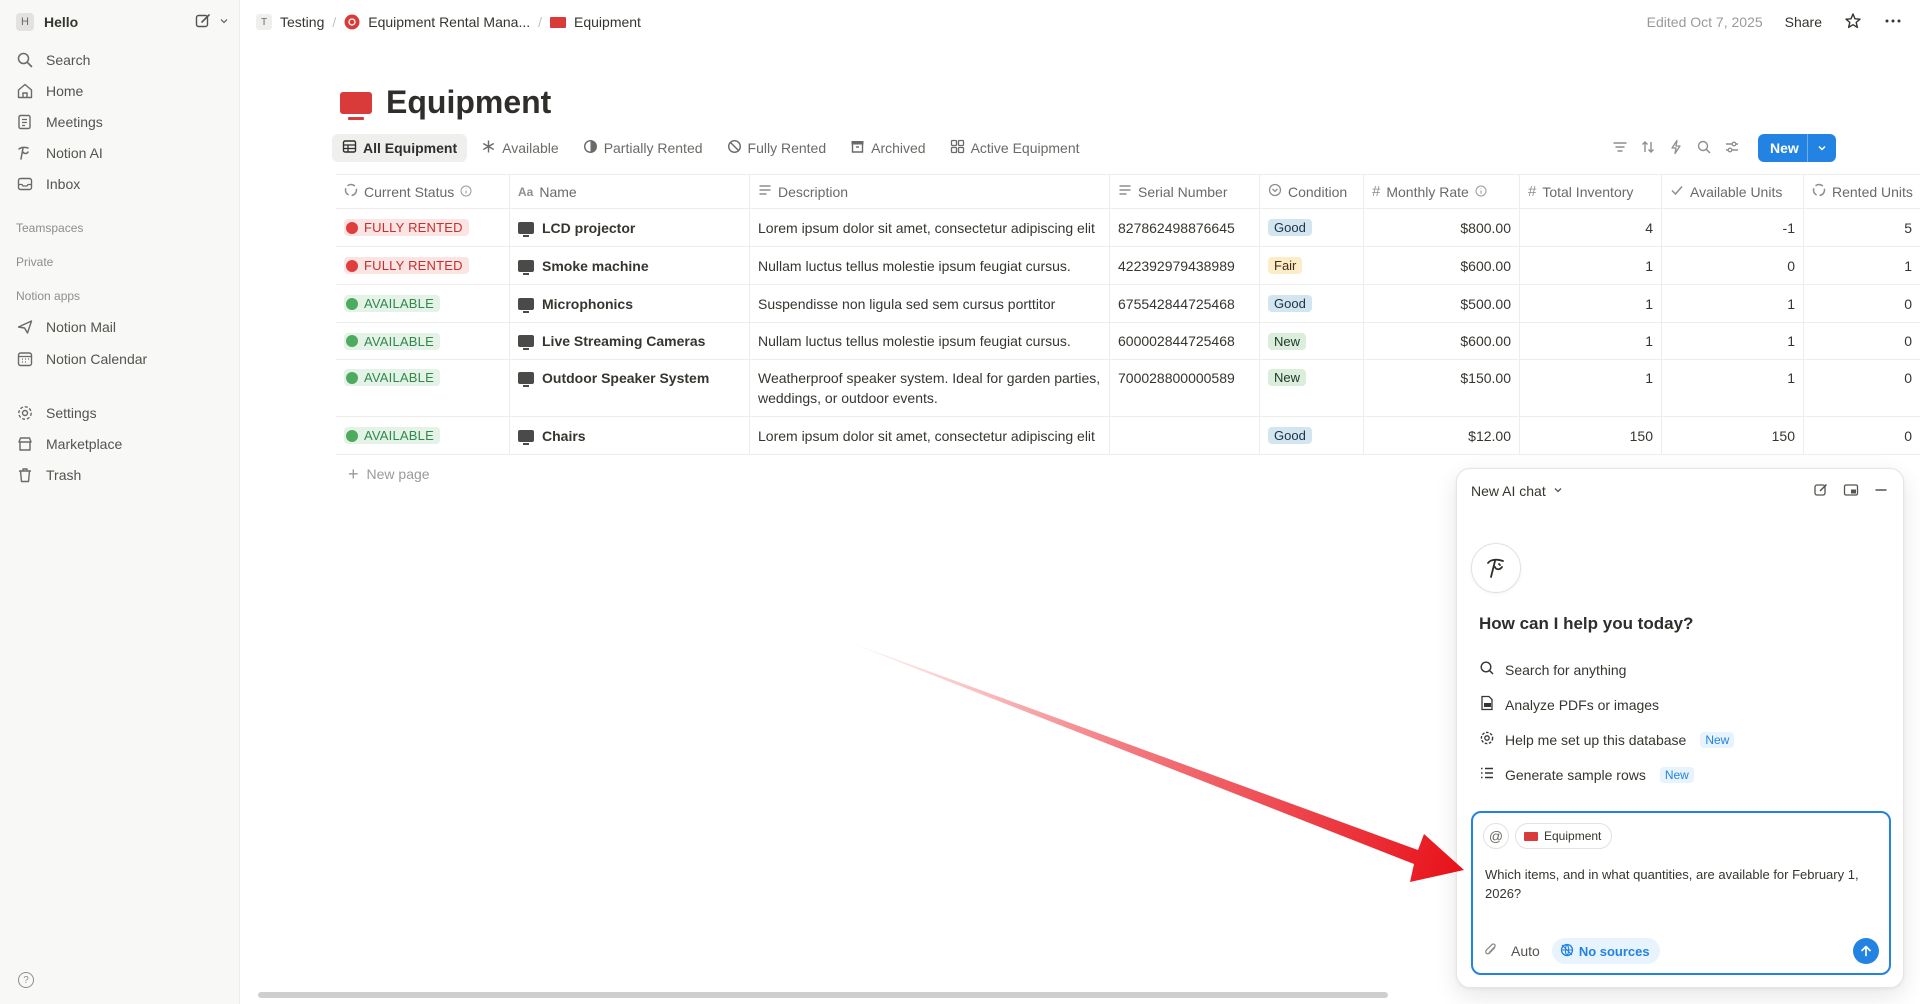 The width and height of the screenshot is (1920, 1004). I want to click on scrollbar-thumb, so click(823, 995).